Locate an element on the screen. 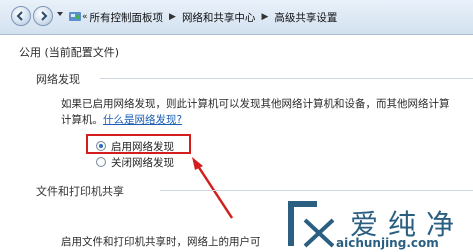  watermark-logo-icon is located at coordinates (311, 224).